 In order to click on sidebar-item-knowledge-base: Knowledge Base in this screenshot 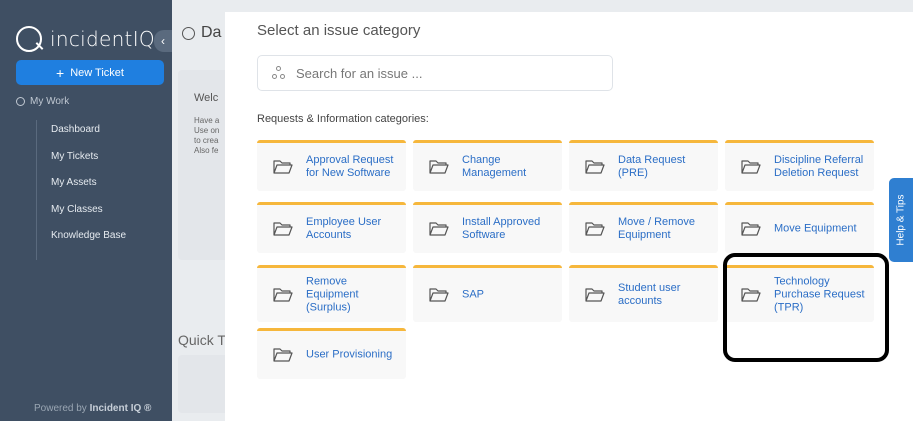, I will do `click(81, 239)`.